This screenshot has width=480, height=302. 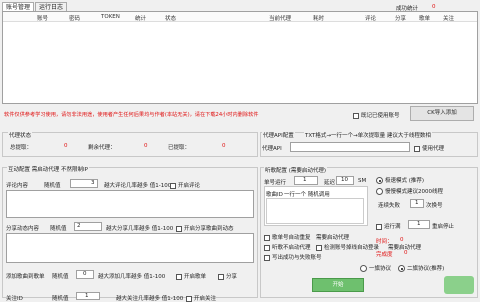 What do you see at coordinates (406, 253) in the screenshot?
I see `done-value: 0` at bounding box center [406, 253].